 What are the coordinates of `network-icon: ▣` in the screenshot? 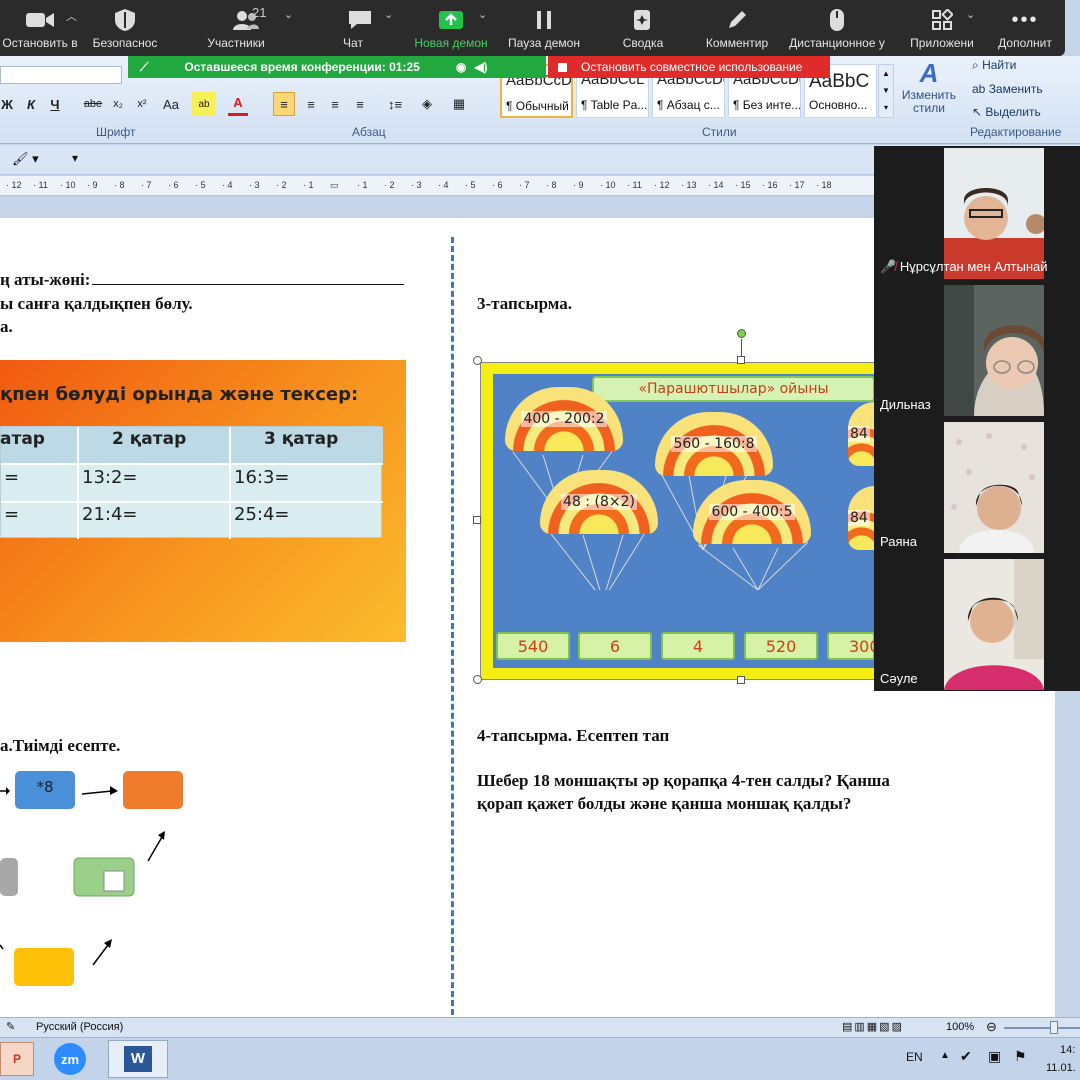 It's located at (994, 1056).